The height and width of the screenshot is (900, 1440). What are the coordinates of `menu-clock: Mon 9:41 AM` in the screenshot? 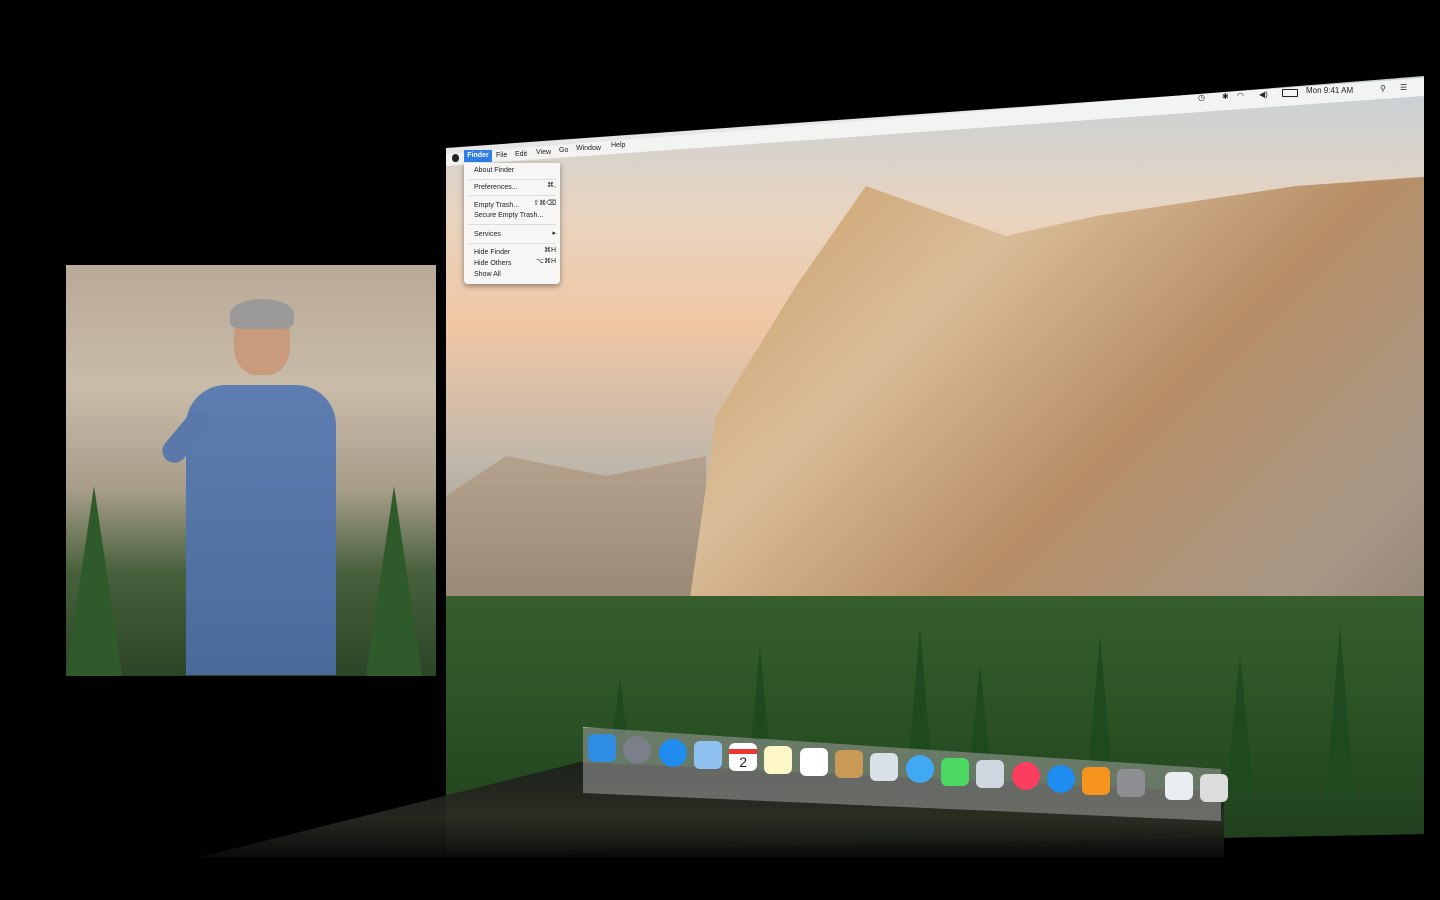 It's located at (1329, 90).